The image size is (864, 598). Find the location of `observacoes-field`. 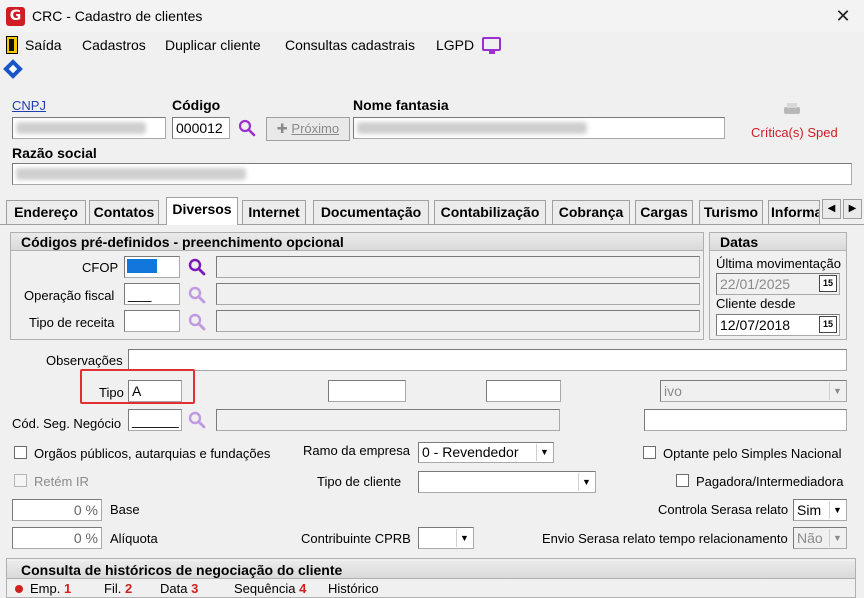

observacoes-field is located at coordinates (487, 360).